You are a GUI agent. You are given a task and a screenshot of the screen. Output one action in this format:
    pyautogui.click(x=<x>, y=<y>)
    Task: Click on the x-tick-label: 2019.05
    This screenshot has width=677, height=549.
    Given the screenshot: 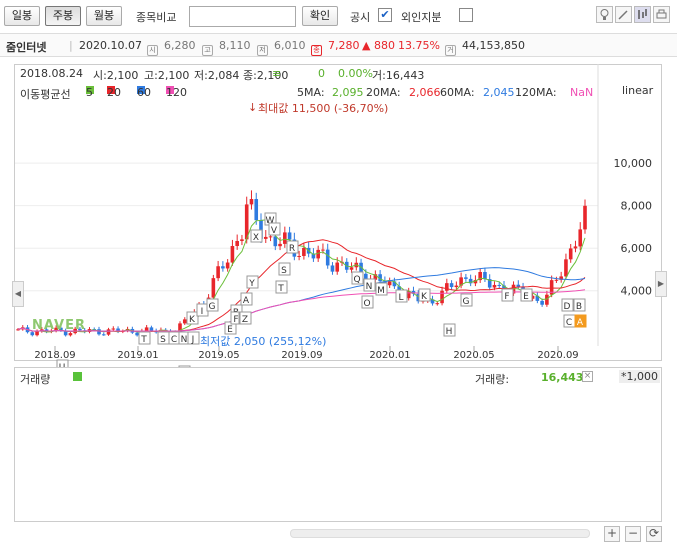 What is the action you would take?
    pyautogui.click(x=218, y=355)
    